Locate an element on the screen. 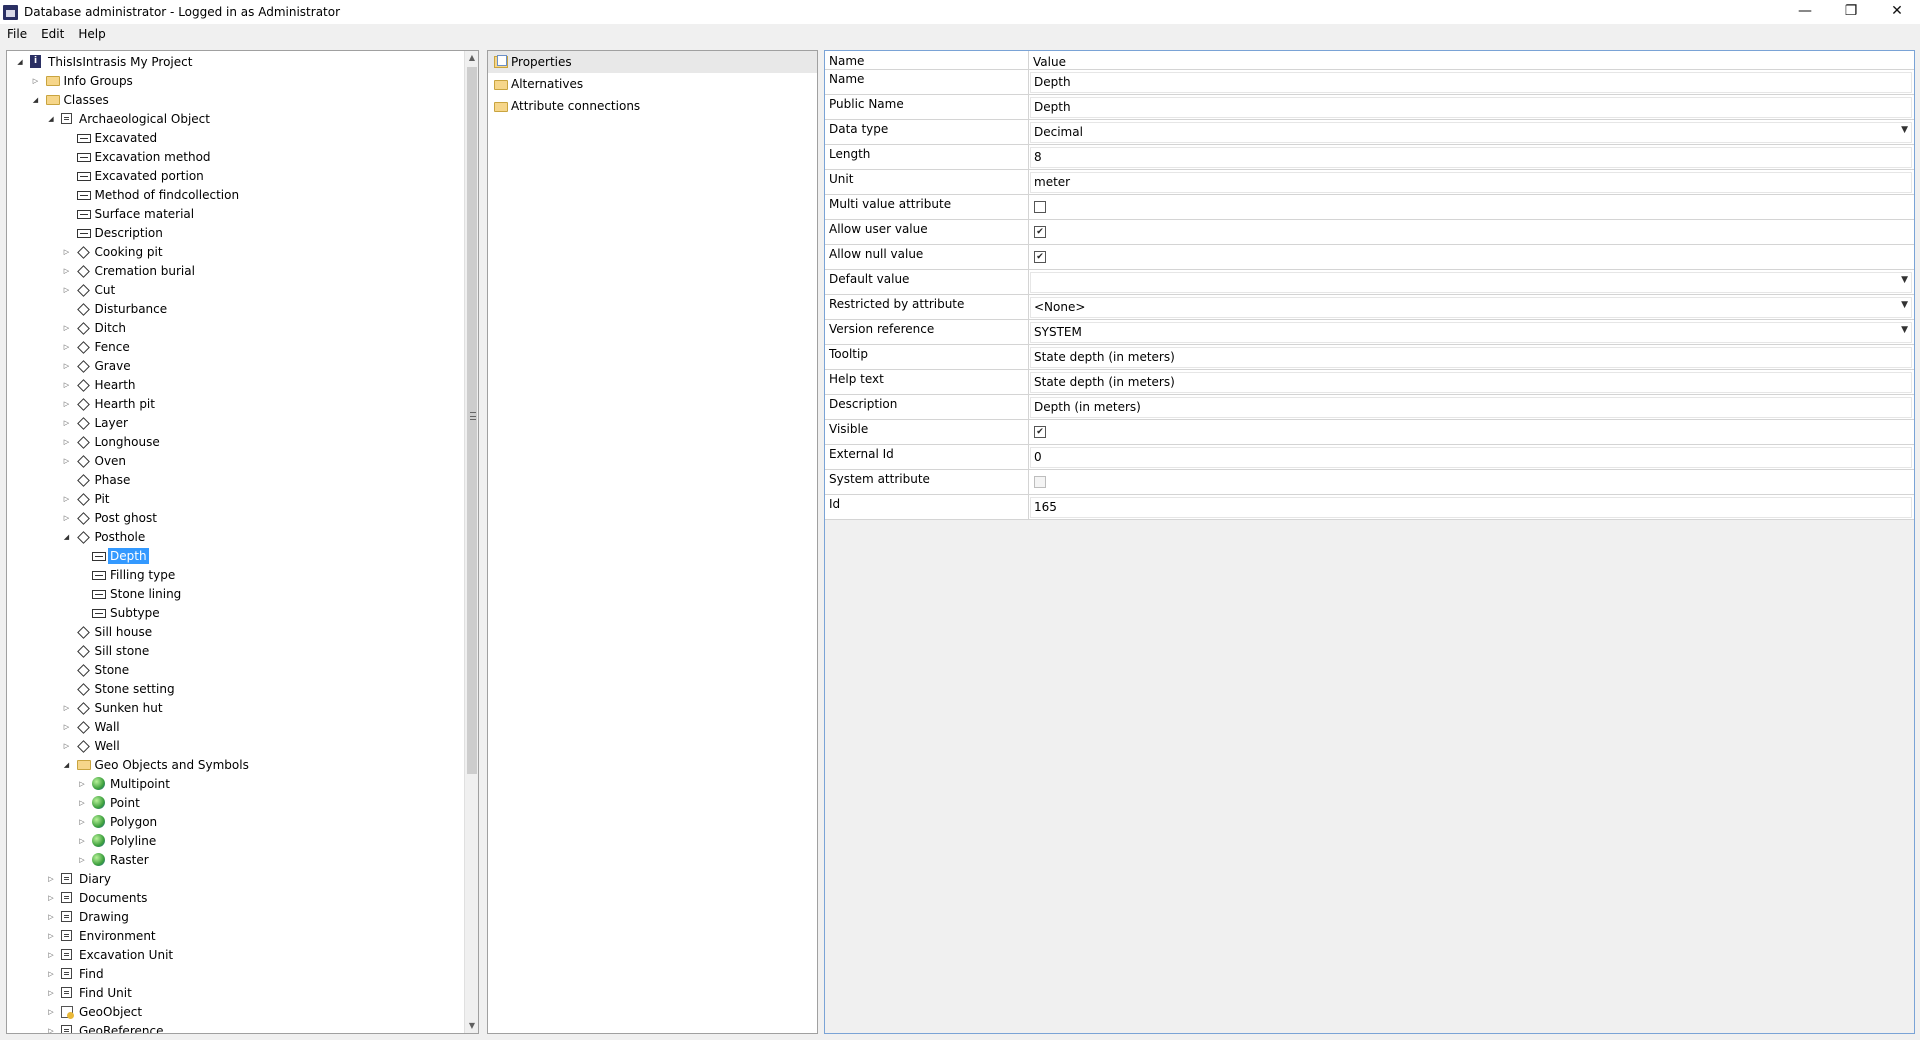  tree-item-label: Disturbance is located at coordinates (131, 309).